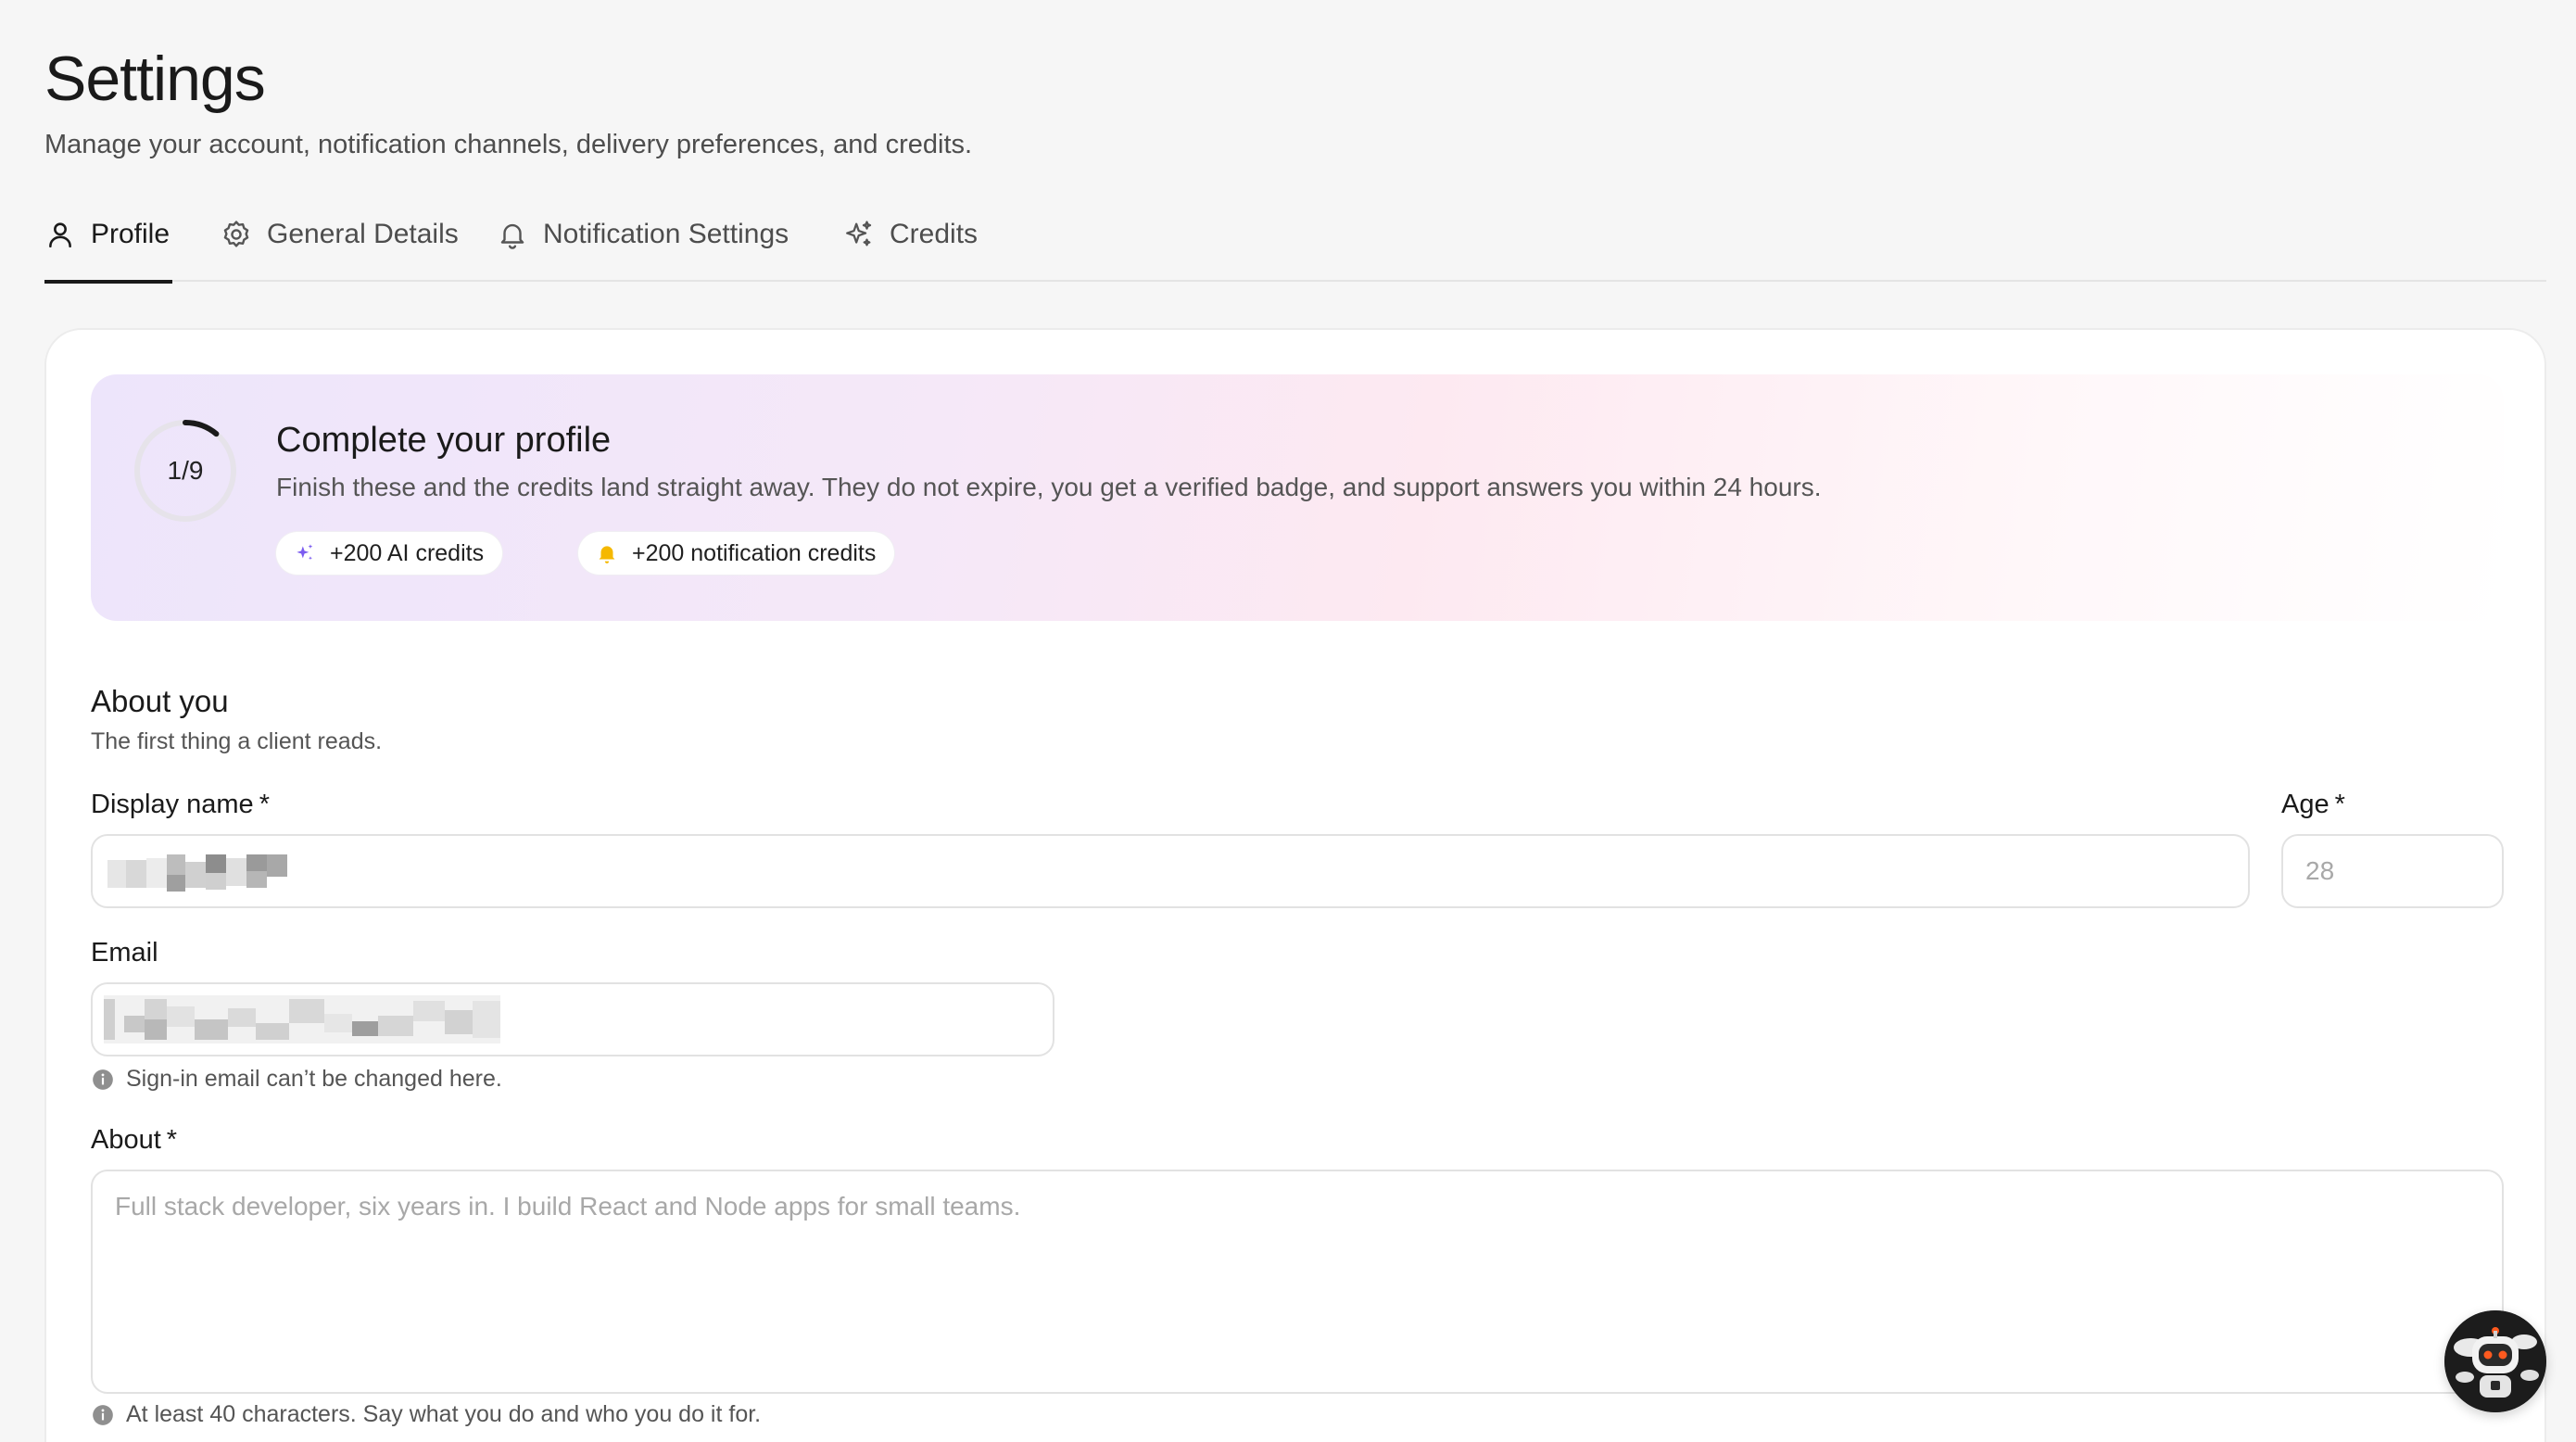 The image size is (2576, 1442). Describe the element at coordinates (181, 804) in the screenshot. I see `display-name-label: Display name *` at that location.